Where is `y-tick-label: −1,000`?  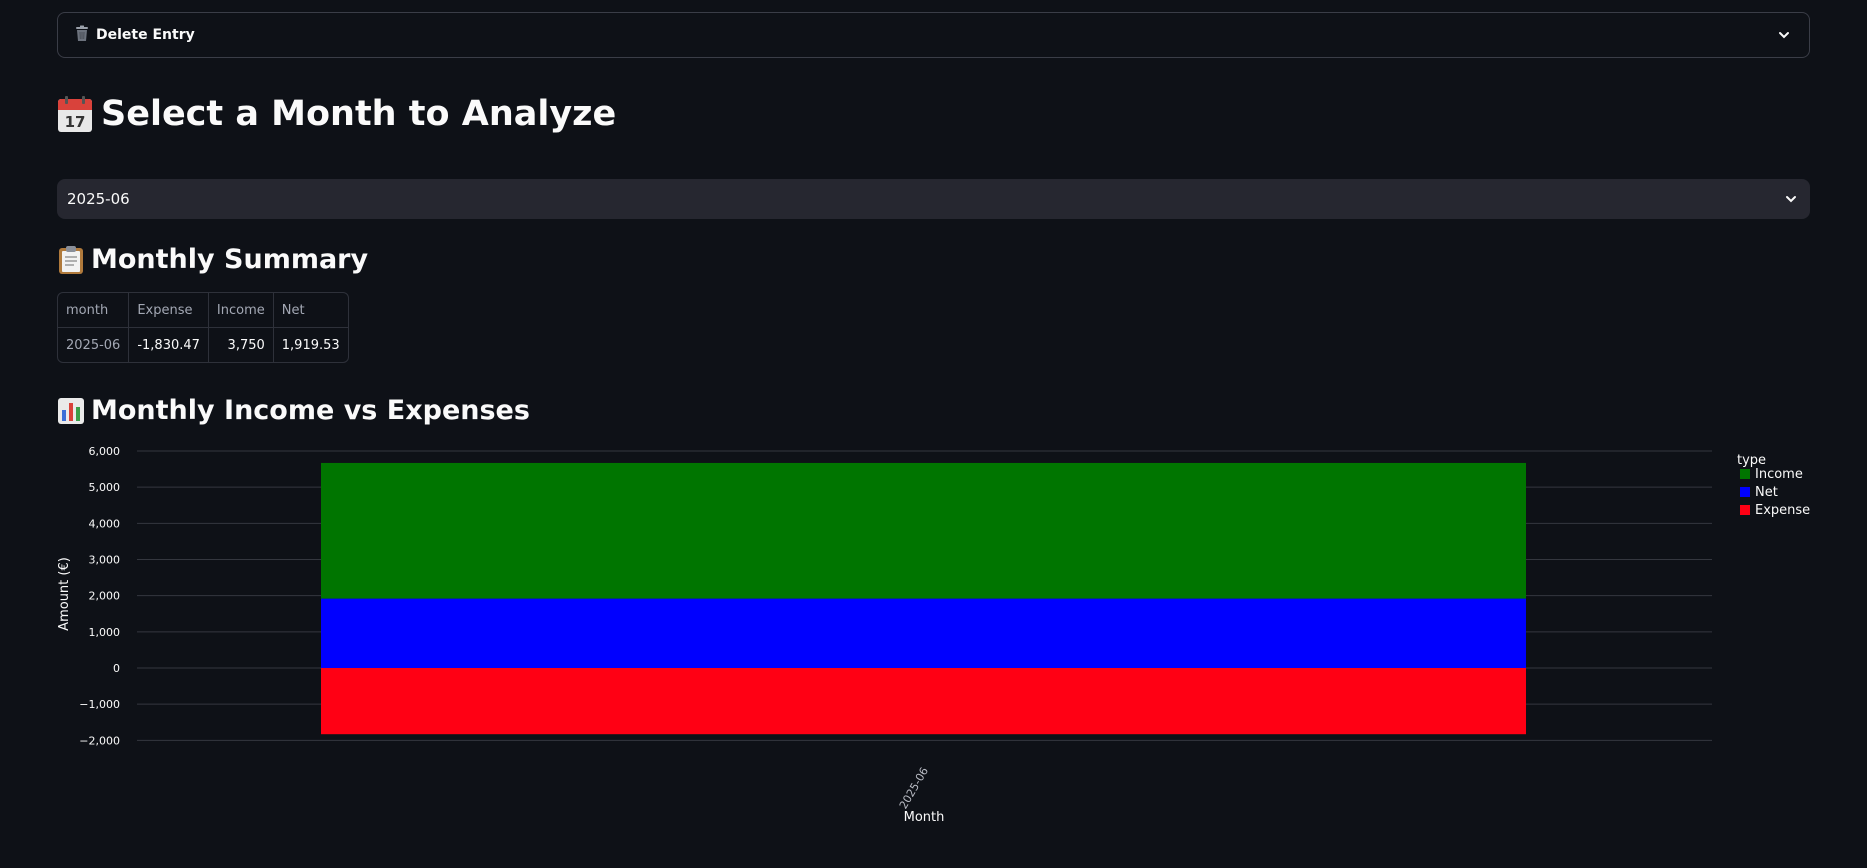 y-tick-label: −1,000 is located at coordinates (99, 704).